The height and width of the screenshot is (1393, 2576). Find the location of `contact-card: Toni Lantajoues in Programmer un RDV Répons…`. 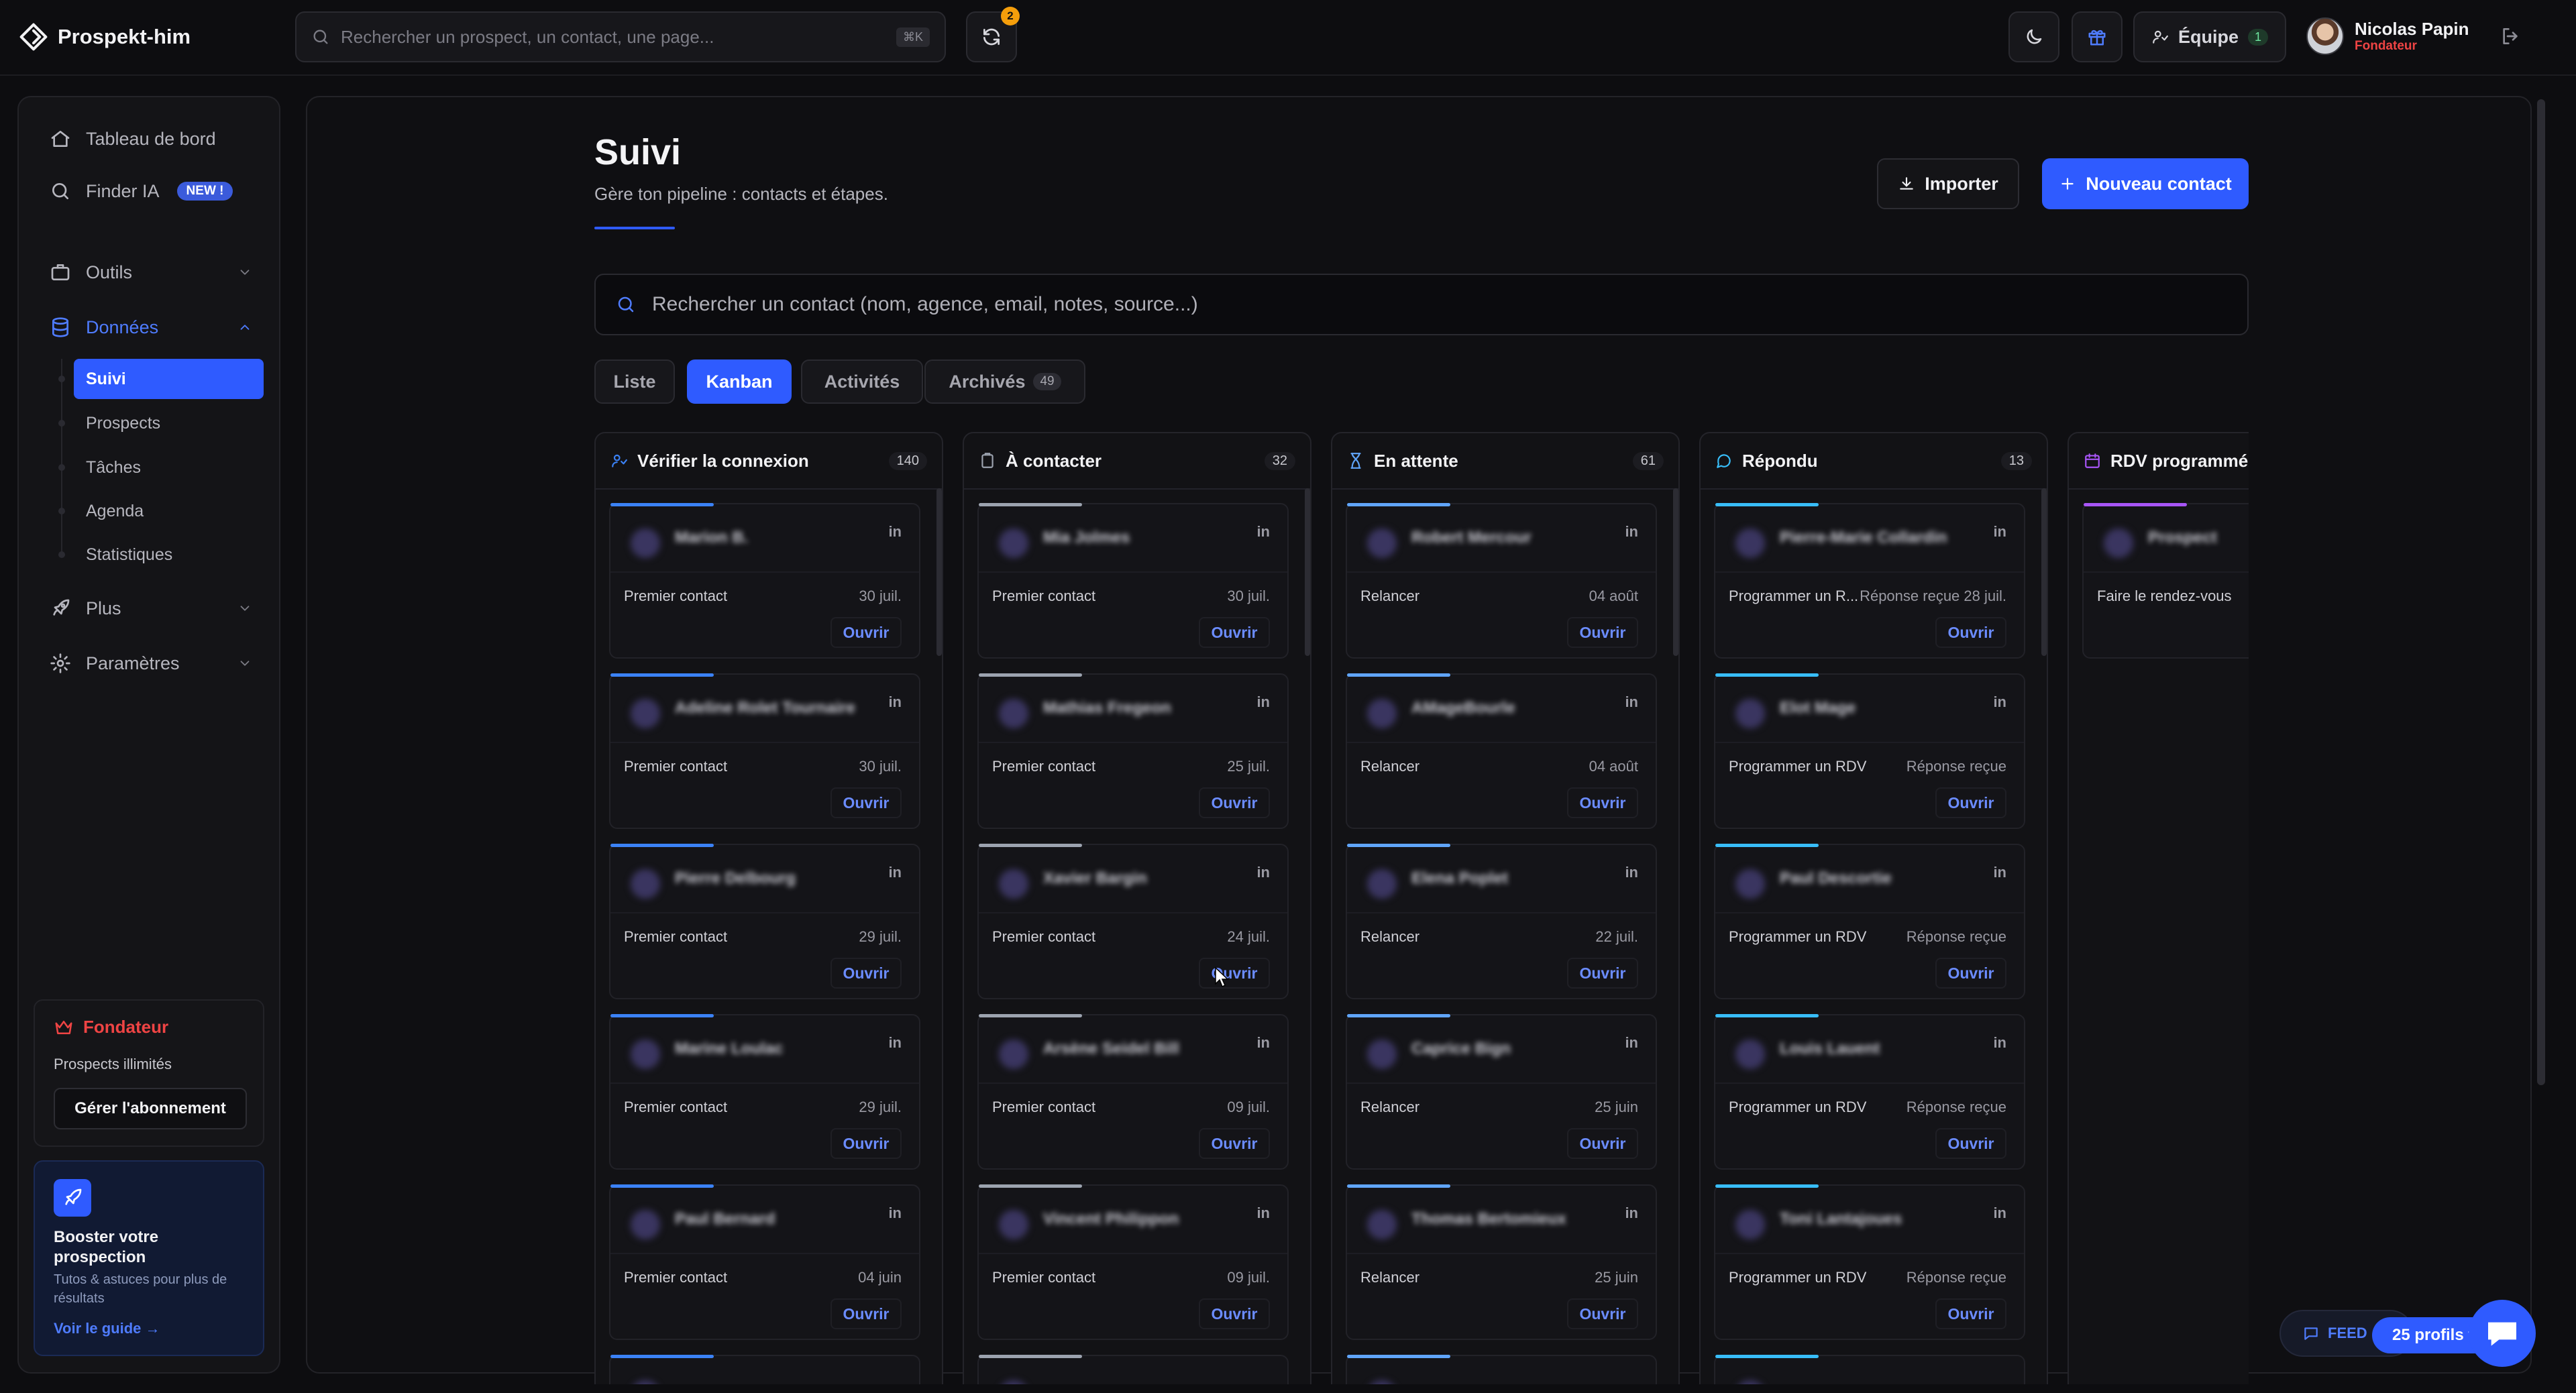

contact-card: Toni Lantajoues in Programmer un RDV Répons… is located at coordinates (1869, 1262).